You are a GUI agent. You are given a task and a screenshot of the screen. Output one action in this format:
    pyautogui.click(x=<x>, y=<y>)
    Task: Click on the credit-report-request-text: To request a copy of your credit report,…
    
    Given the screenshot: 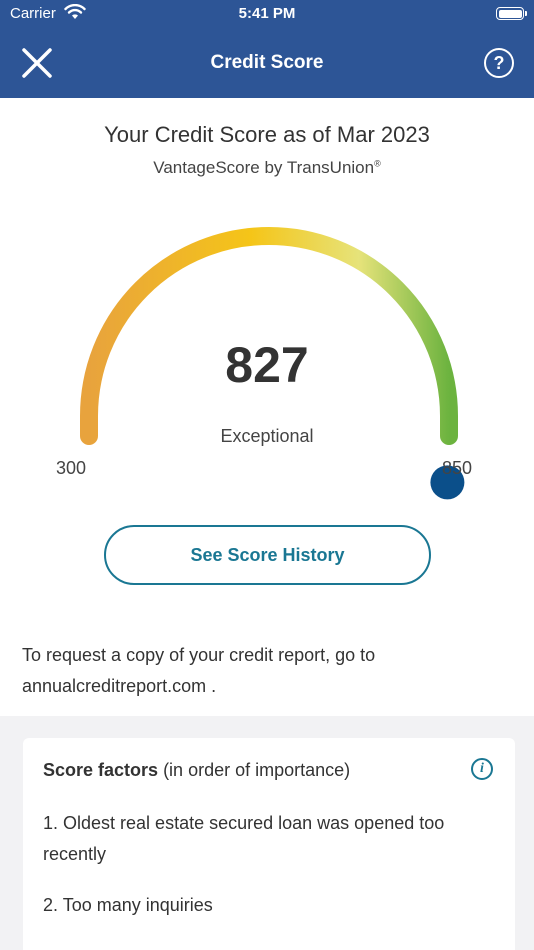 What is the action you would take?
    pyautogui.click(x=262, y=671)
    